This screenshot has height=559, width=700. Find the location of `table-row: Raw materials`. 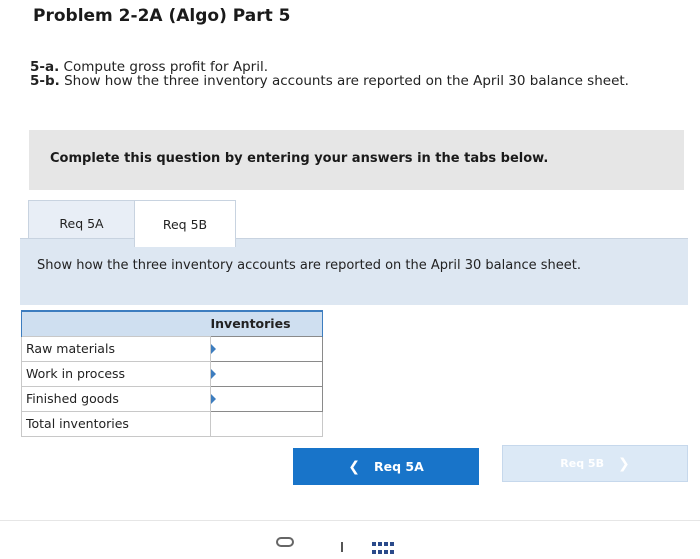

table-row: Raw materials is located at coordinates (172, 348).